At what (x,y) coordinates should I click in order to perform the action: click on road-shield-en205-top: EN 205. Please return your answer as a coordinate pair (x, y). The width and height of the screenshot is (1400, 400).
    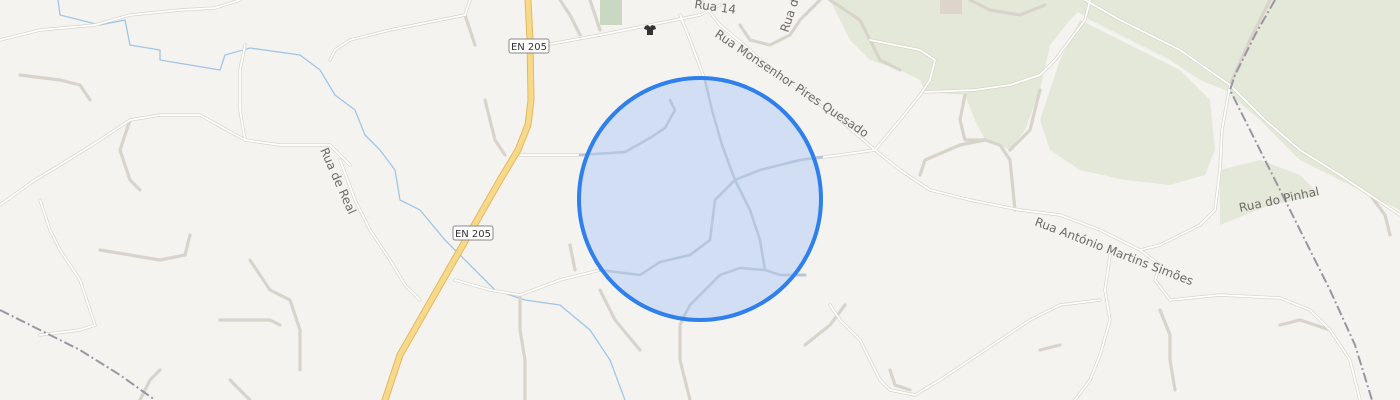
    Looking at the image, I should click on (529, 46).